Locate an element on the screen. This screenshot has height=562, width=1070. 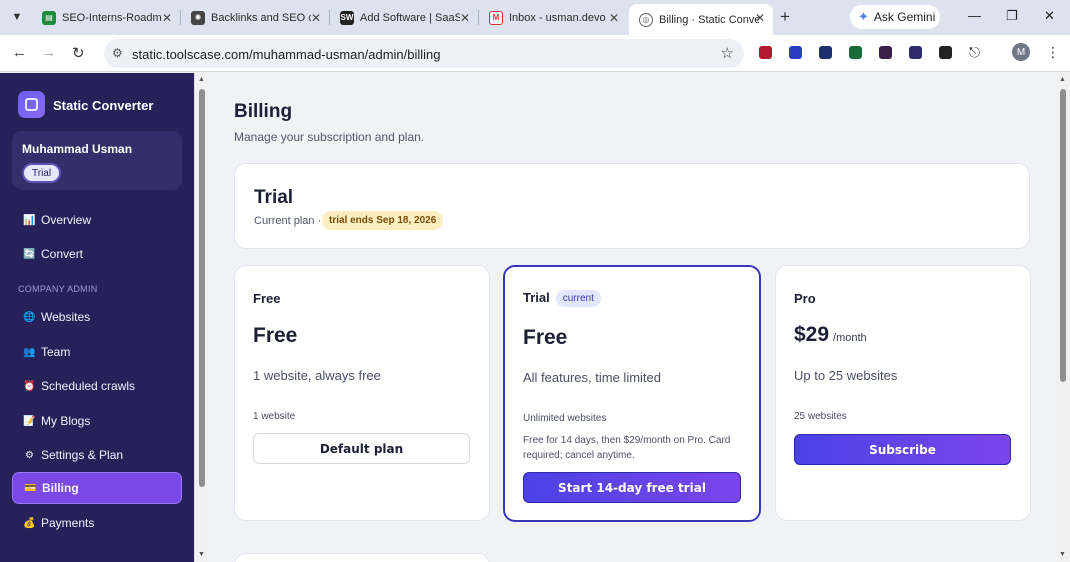
gmail-icon: M is located at coordinates (496, 17).